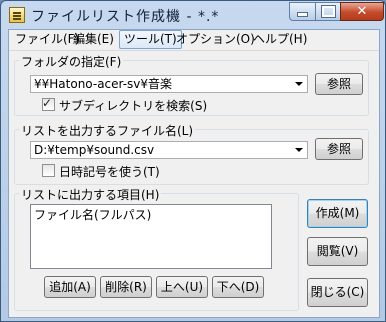  Describe the element at coordinates (339, 149) in the screenshot. I see `output-browse-button: 参照` at that location.